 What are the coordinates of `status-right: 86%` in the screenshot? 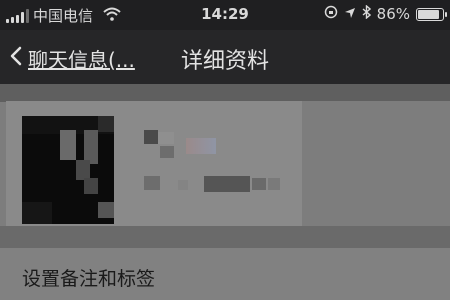 It's located at (385, 13).